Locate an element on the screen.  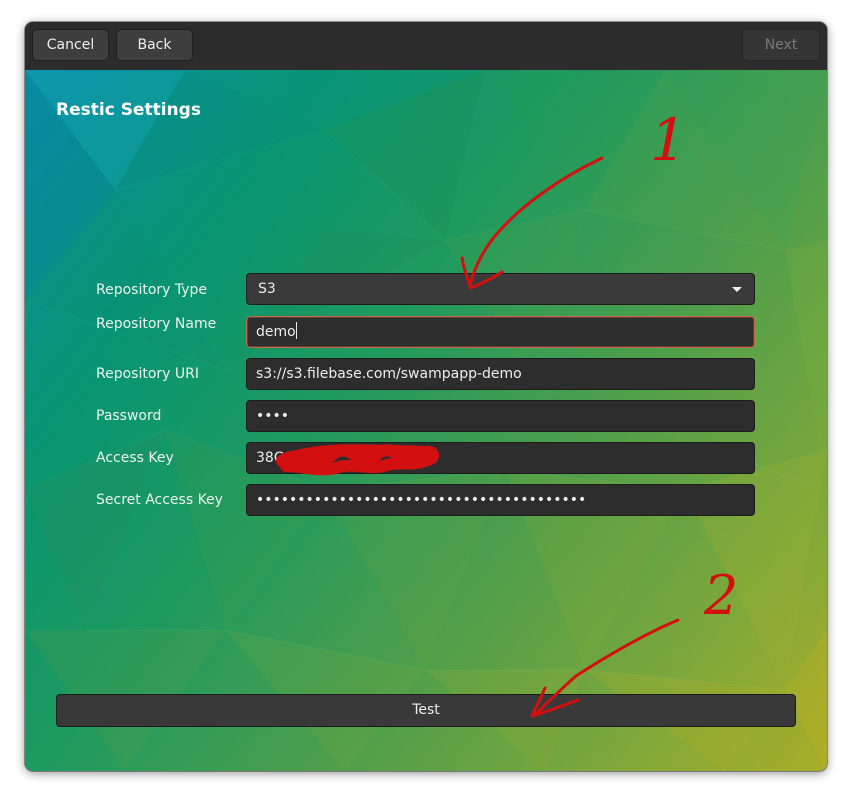
repository-uri-input: s3://s3.filebase.com/swampapp-demo is located at coordinates (500, 374).